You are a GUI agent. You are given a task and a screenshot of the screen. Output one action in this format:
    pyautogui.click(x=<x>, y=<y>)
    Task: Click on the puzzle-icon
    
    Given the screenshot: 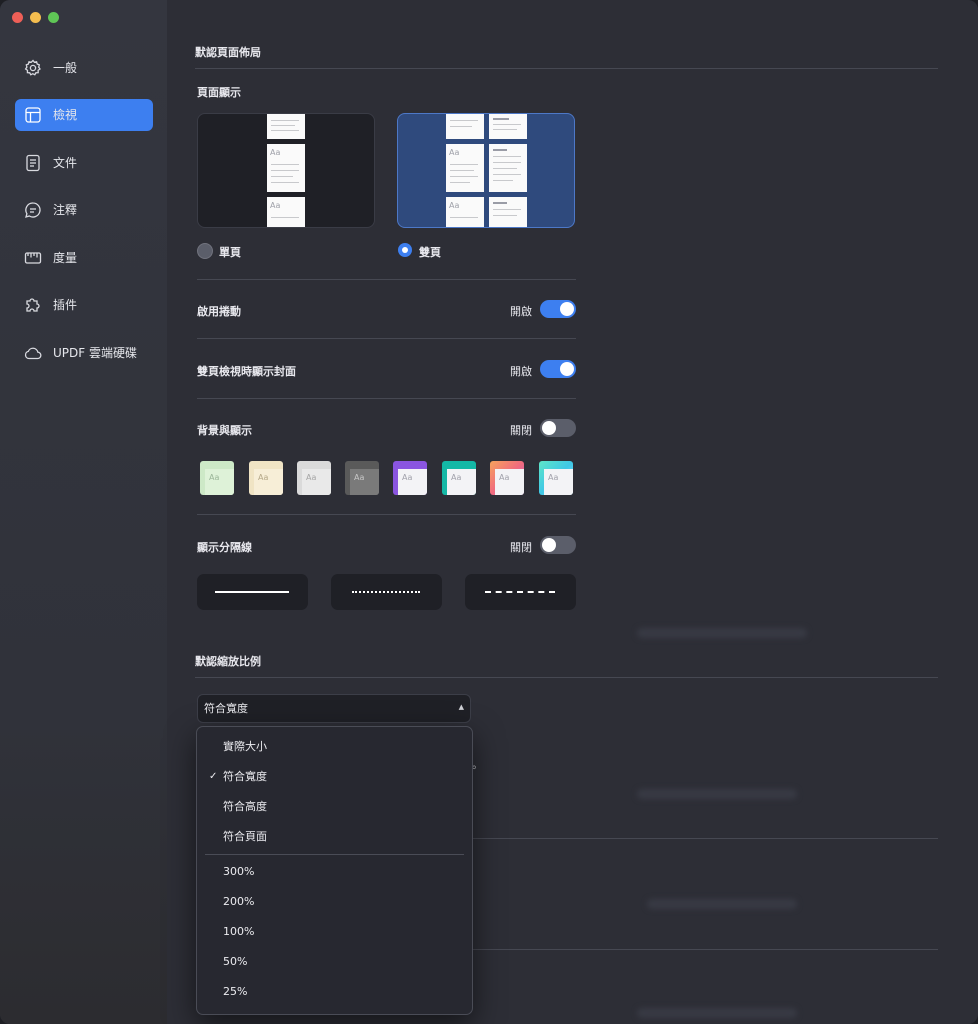 What is the action you would take?
    pyautogui.click(x=33, y=305)
    